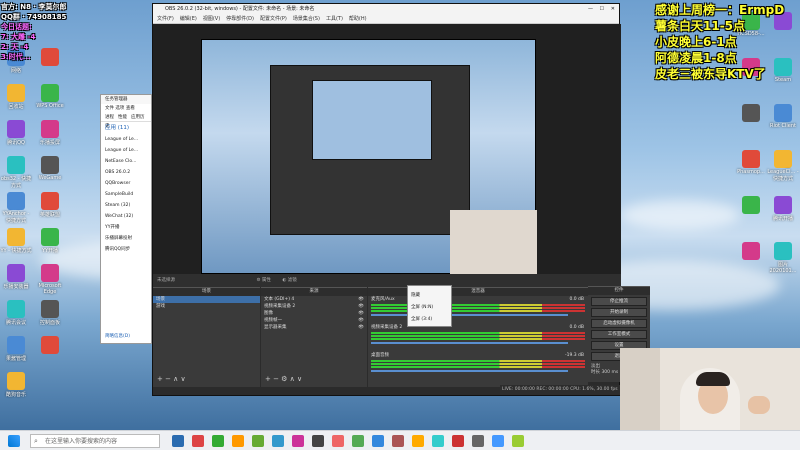 The height and width of the screenshot is (450, 800). What do you see at coordinates (783, 116) in the screenshot?
I see `desktop-icon: Riot Client` at bounding box center [783, 116].